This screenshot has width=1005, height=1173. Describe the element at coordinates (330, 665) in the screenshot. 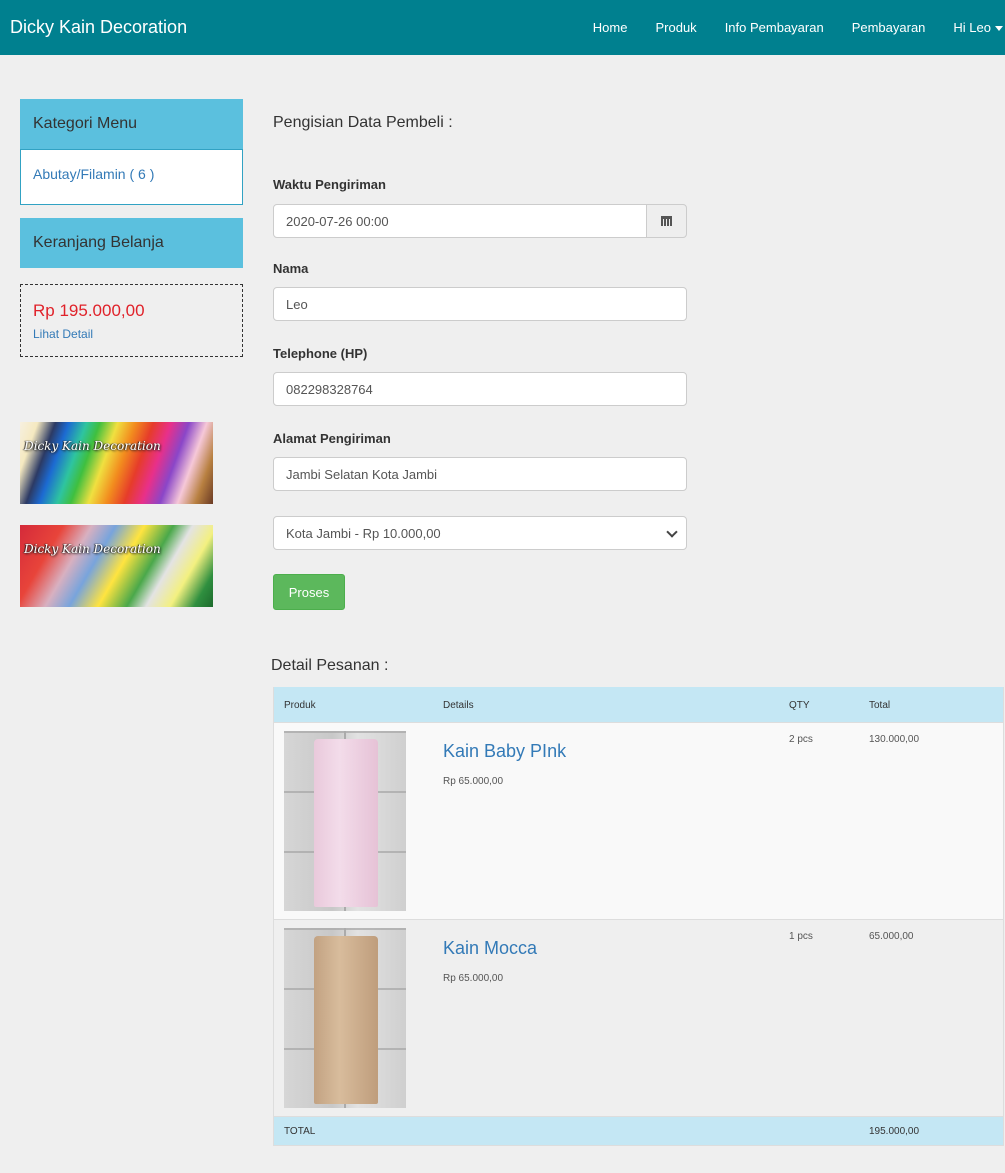

I see `detail-title: Detail Pesanan :` at that location.